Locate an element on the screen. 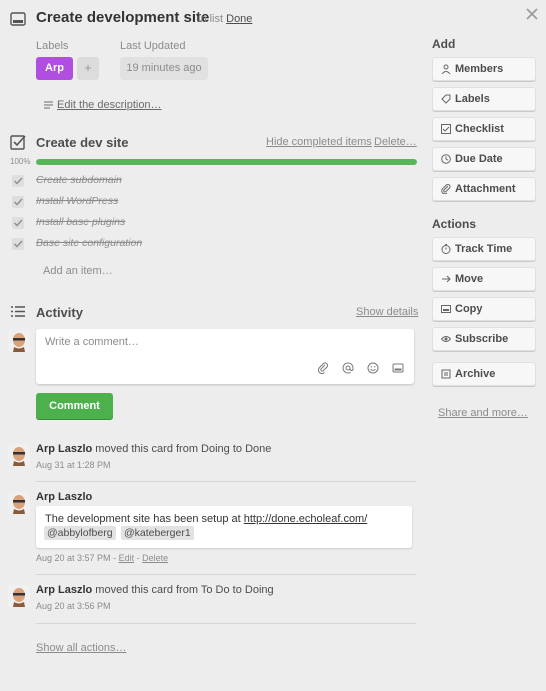 The height and width of the screenshot is (691, 546). subscribe-button: Subscribe is located at coordinates (484, 339).